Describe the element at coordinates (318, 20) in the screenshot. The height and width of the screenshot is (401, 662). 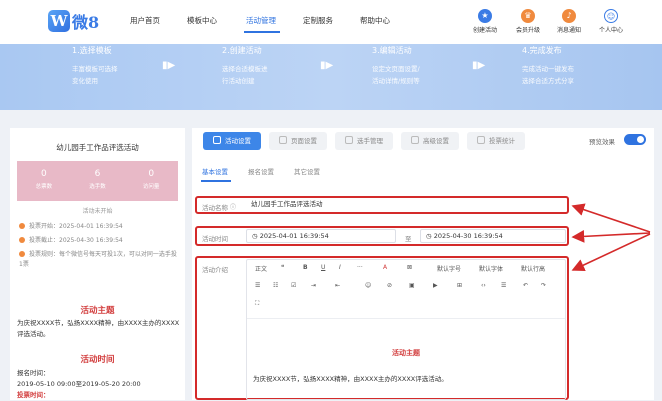
I see `nav-custom-service: 定制服务` at that location.